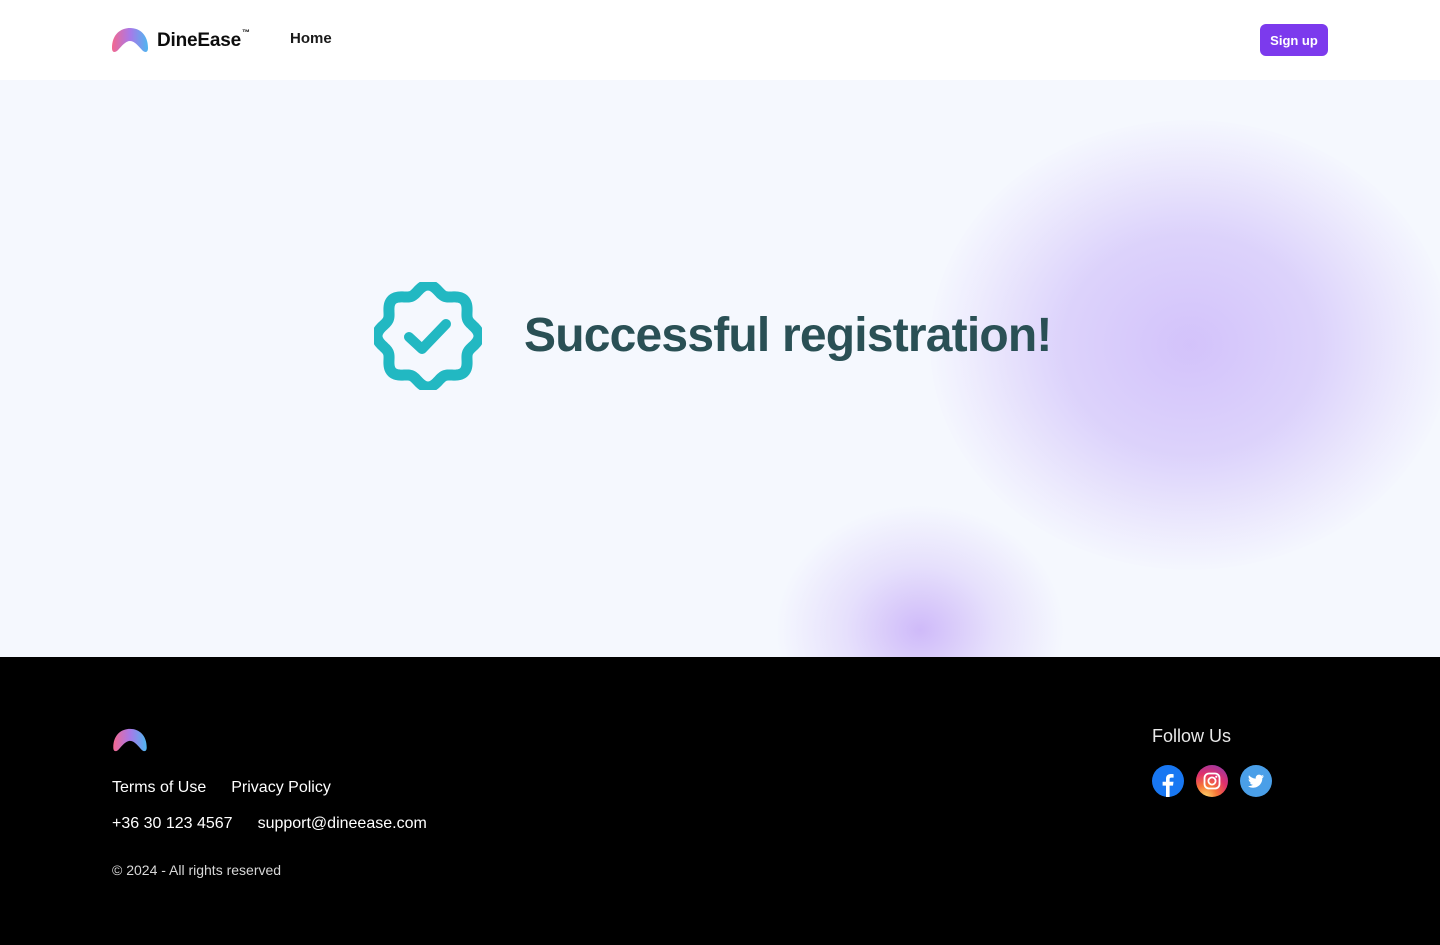  What do you see at coordinates (130, 740) in the screenshot?
I see `footer-logo-icon` at bounding box center [130, 740].